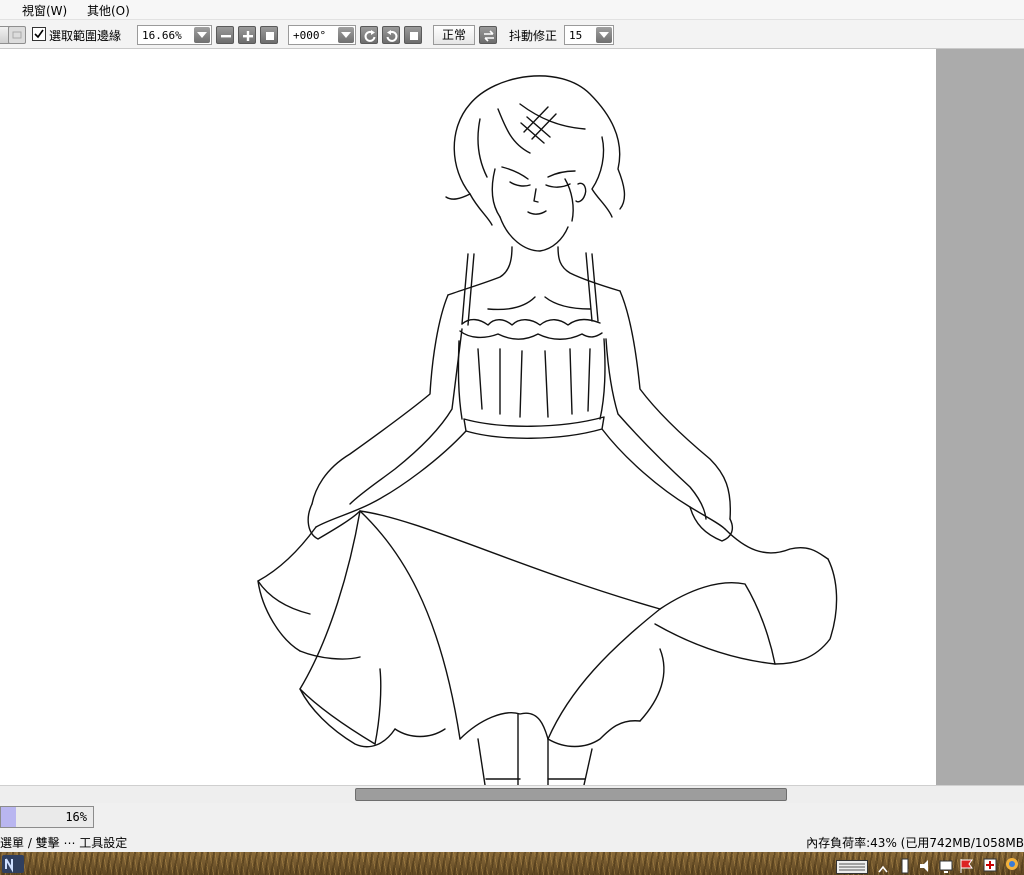  I want to click on rotation-reset-button, so click(413, 35).